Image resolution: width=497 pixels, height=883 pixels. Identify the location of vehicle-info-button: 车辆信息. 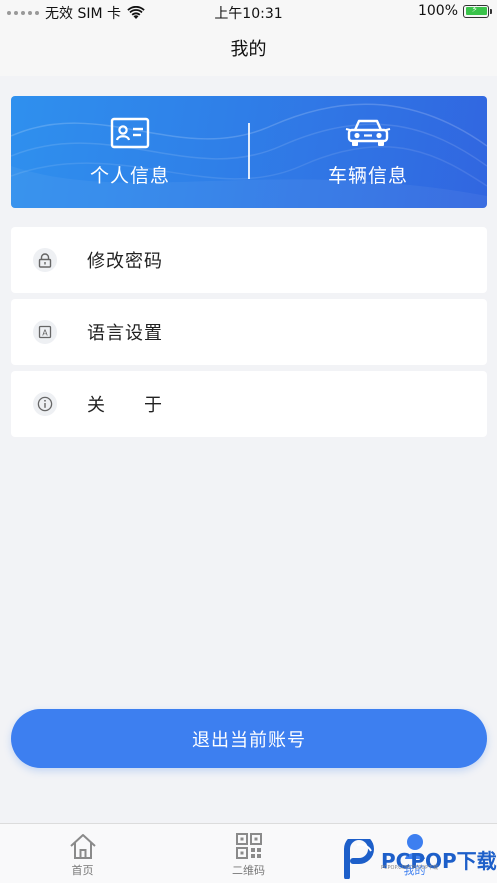
(368, 152).